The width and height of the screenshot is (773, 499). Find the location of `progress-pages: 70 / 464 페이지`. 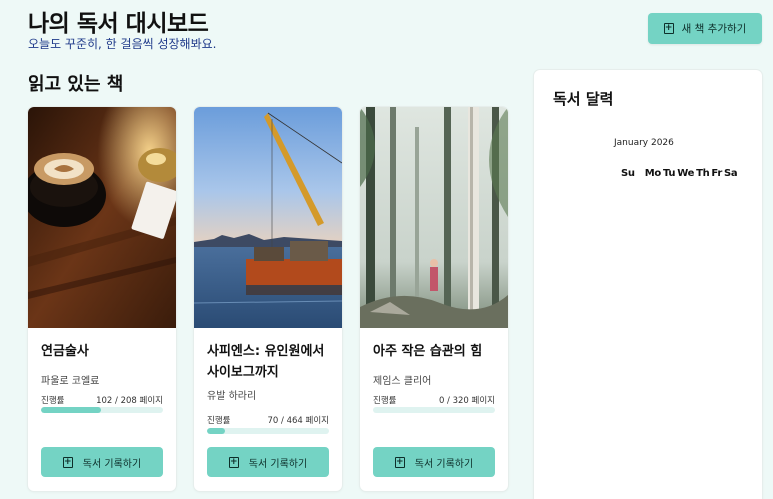

progress-pages: 70 / 464 페이지 is located at coordinates (298, 421).